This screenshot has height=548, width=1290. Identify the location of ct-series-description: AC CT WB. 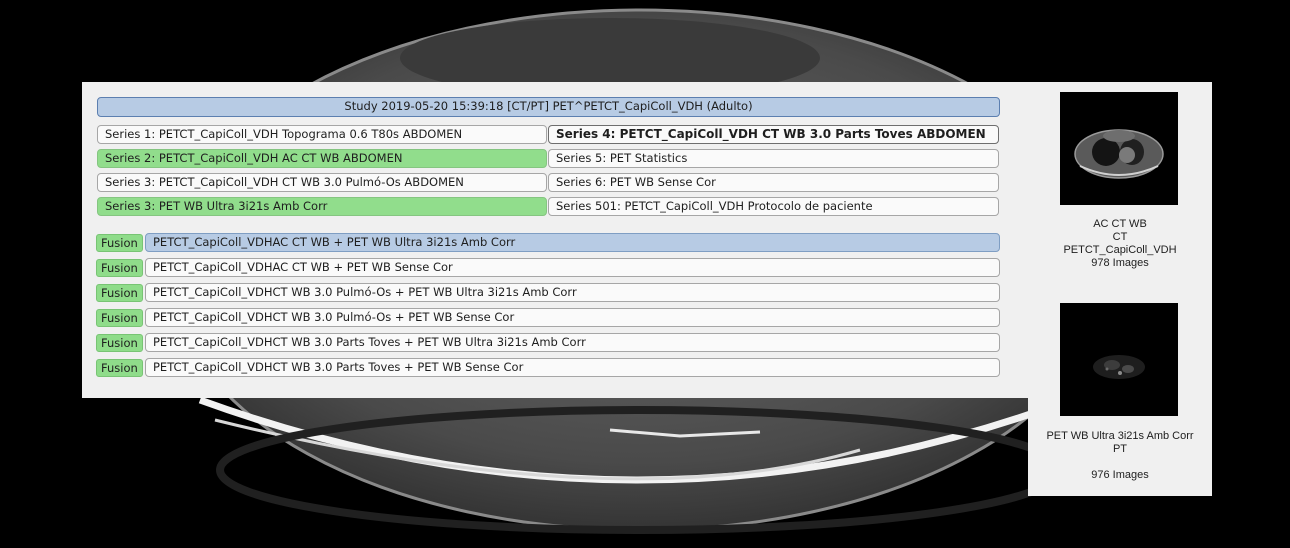
(1120, 224).